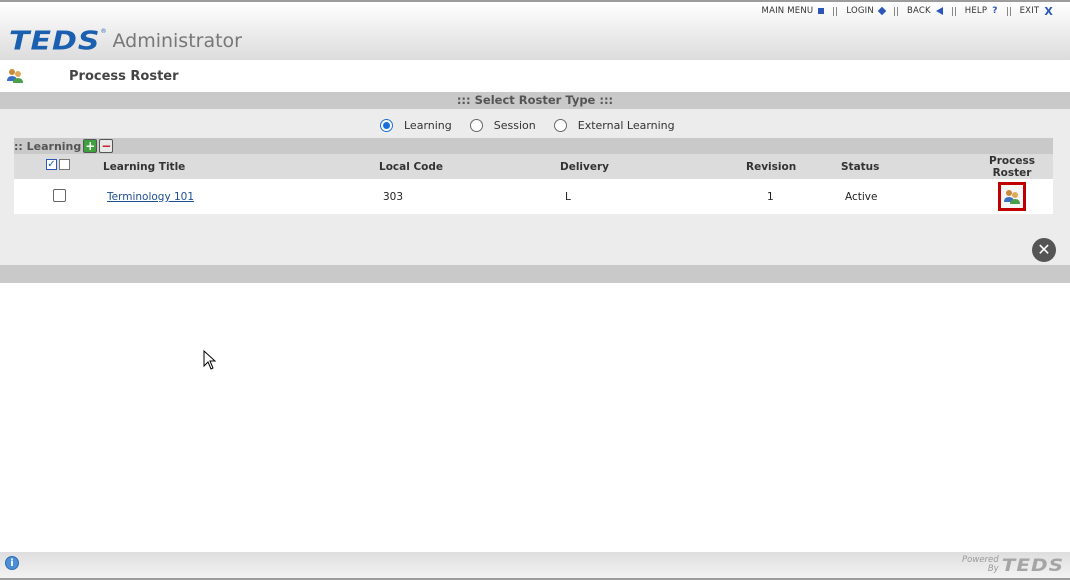 This screenshot has height=580, width=1070. What do you see at coordinates (386, 125) in the screenshot?
I see `radio-learning-input` at bounding box center [386, 125].